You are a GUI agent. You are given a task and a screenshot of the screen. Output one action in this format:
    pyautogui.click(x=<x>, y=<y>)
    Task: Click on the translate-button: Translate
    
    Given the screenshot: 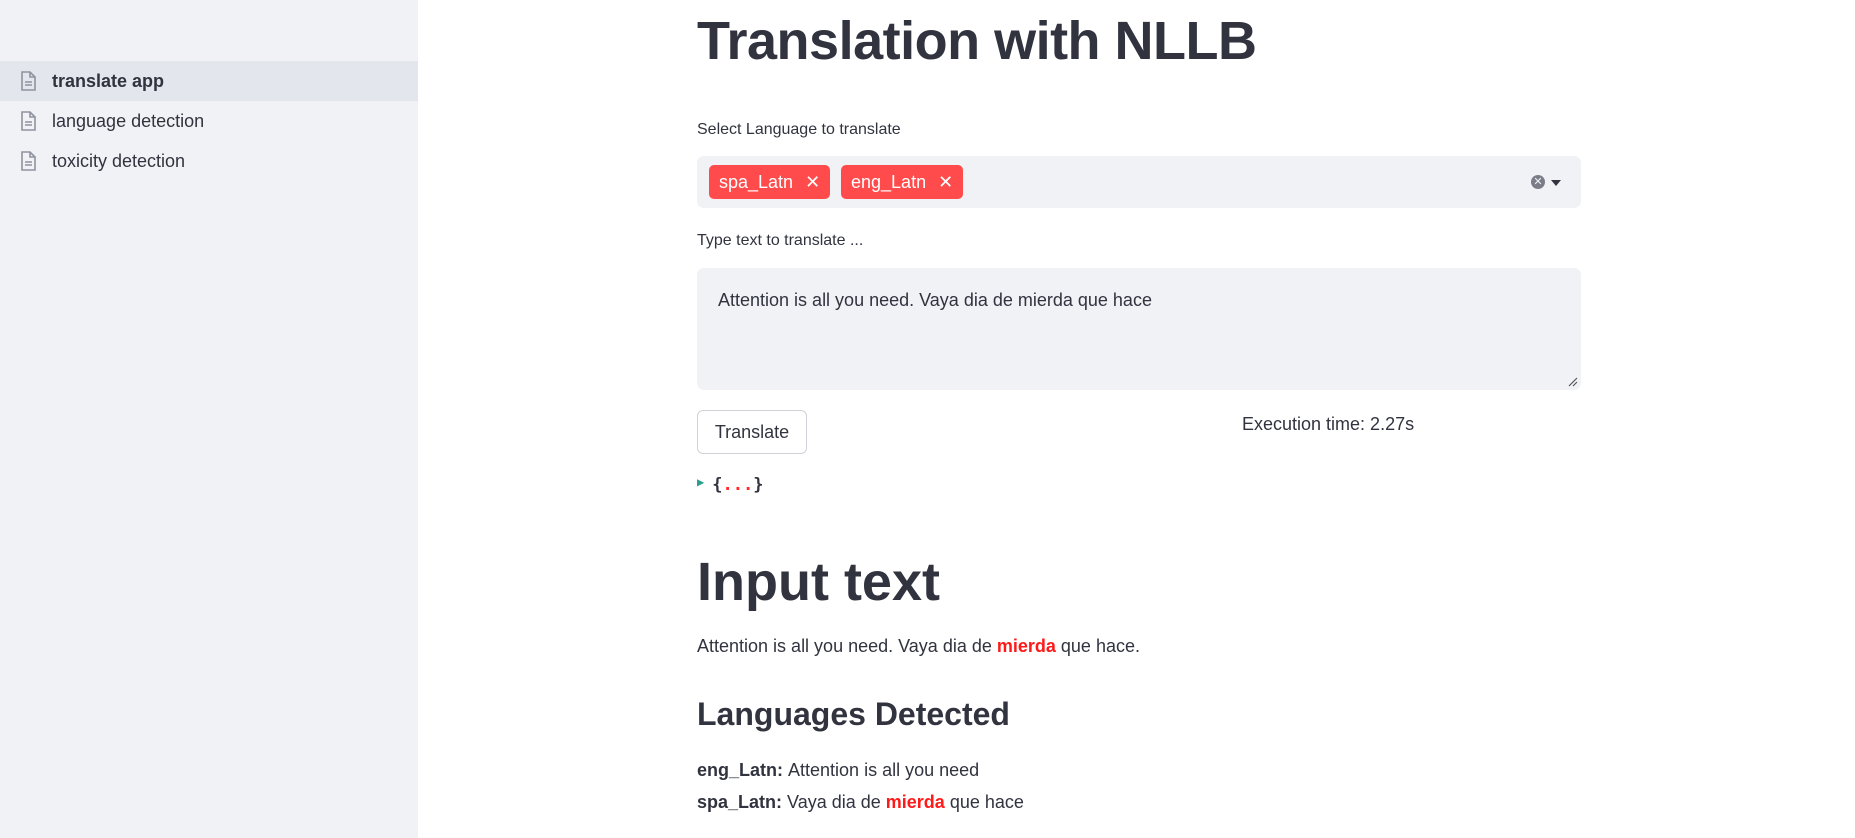 What is the action you would take?
    pyautogui.click(x=752, y=432)
    